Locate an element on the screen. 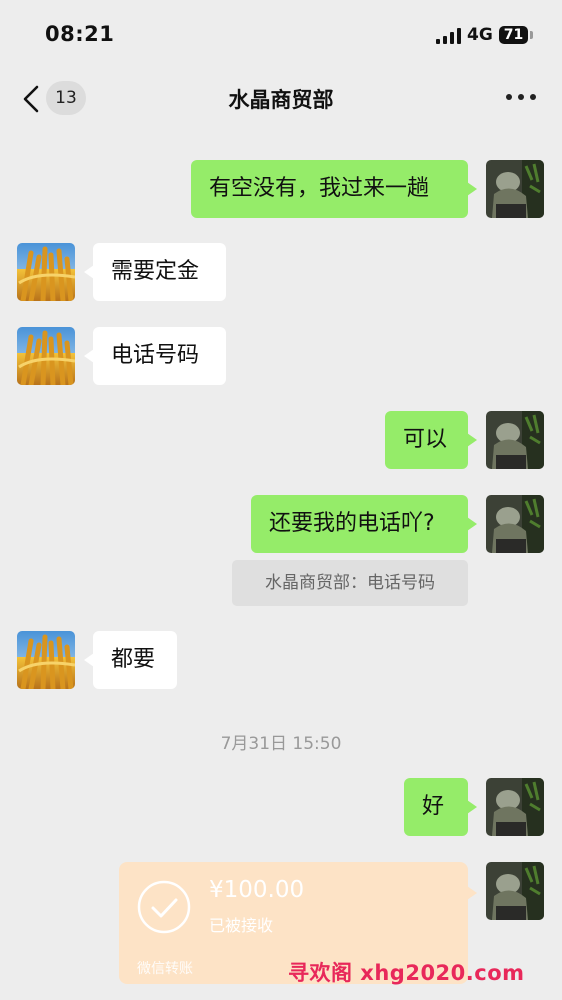 The image size is (562, 1000). transfer-amount: ¥100.00 is located at coordinates (257, 890).